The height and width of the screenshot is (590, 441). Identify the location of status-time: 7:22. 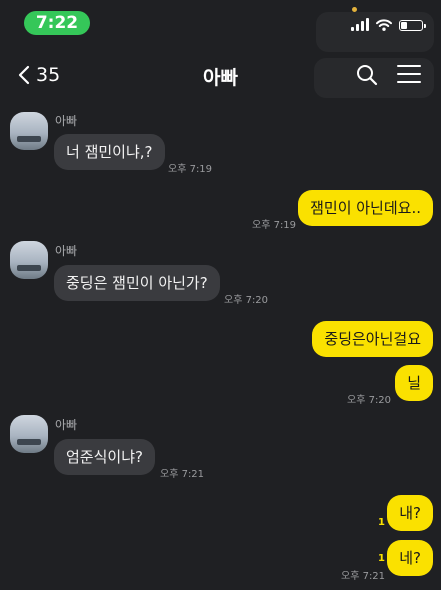
(57, 23).